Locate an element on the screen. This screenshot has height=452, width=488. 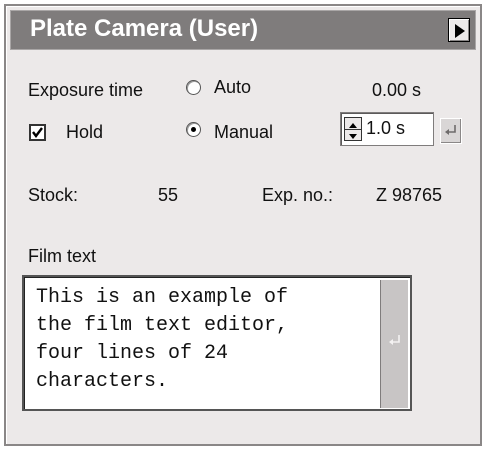
hold-checkbox is located at coordinates (37, 132).